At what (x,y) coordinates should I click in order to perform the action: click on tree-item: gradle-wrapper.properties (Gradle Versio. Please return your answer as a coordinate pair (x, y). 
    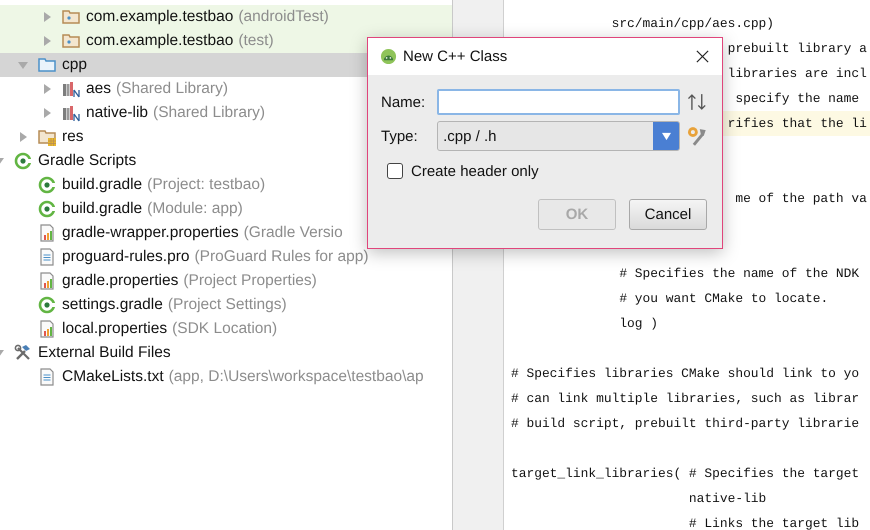
    Looking at the image, I should click on (226, 233).